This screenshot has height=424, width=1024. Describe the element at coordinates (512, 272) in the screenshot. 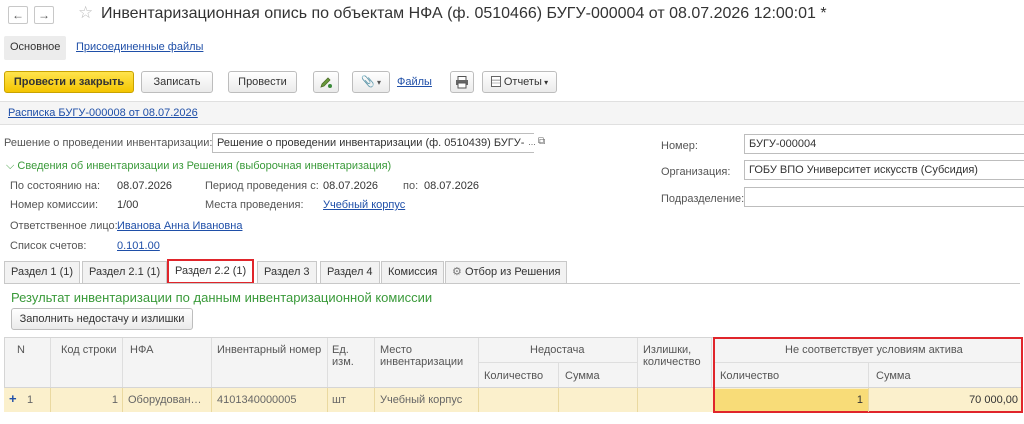

I see `tab-filter-label: Отбор из Решения` at that location.